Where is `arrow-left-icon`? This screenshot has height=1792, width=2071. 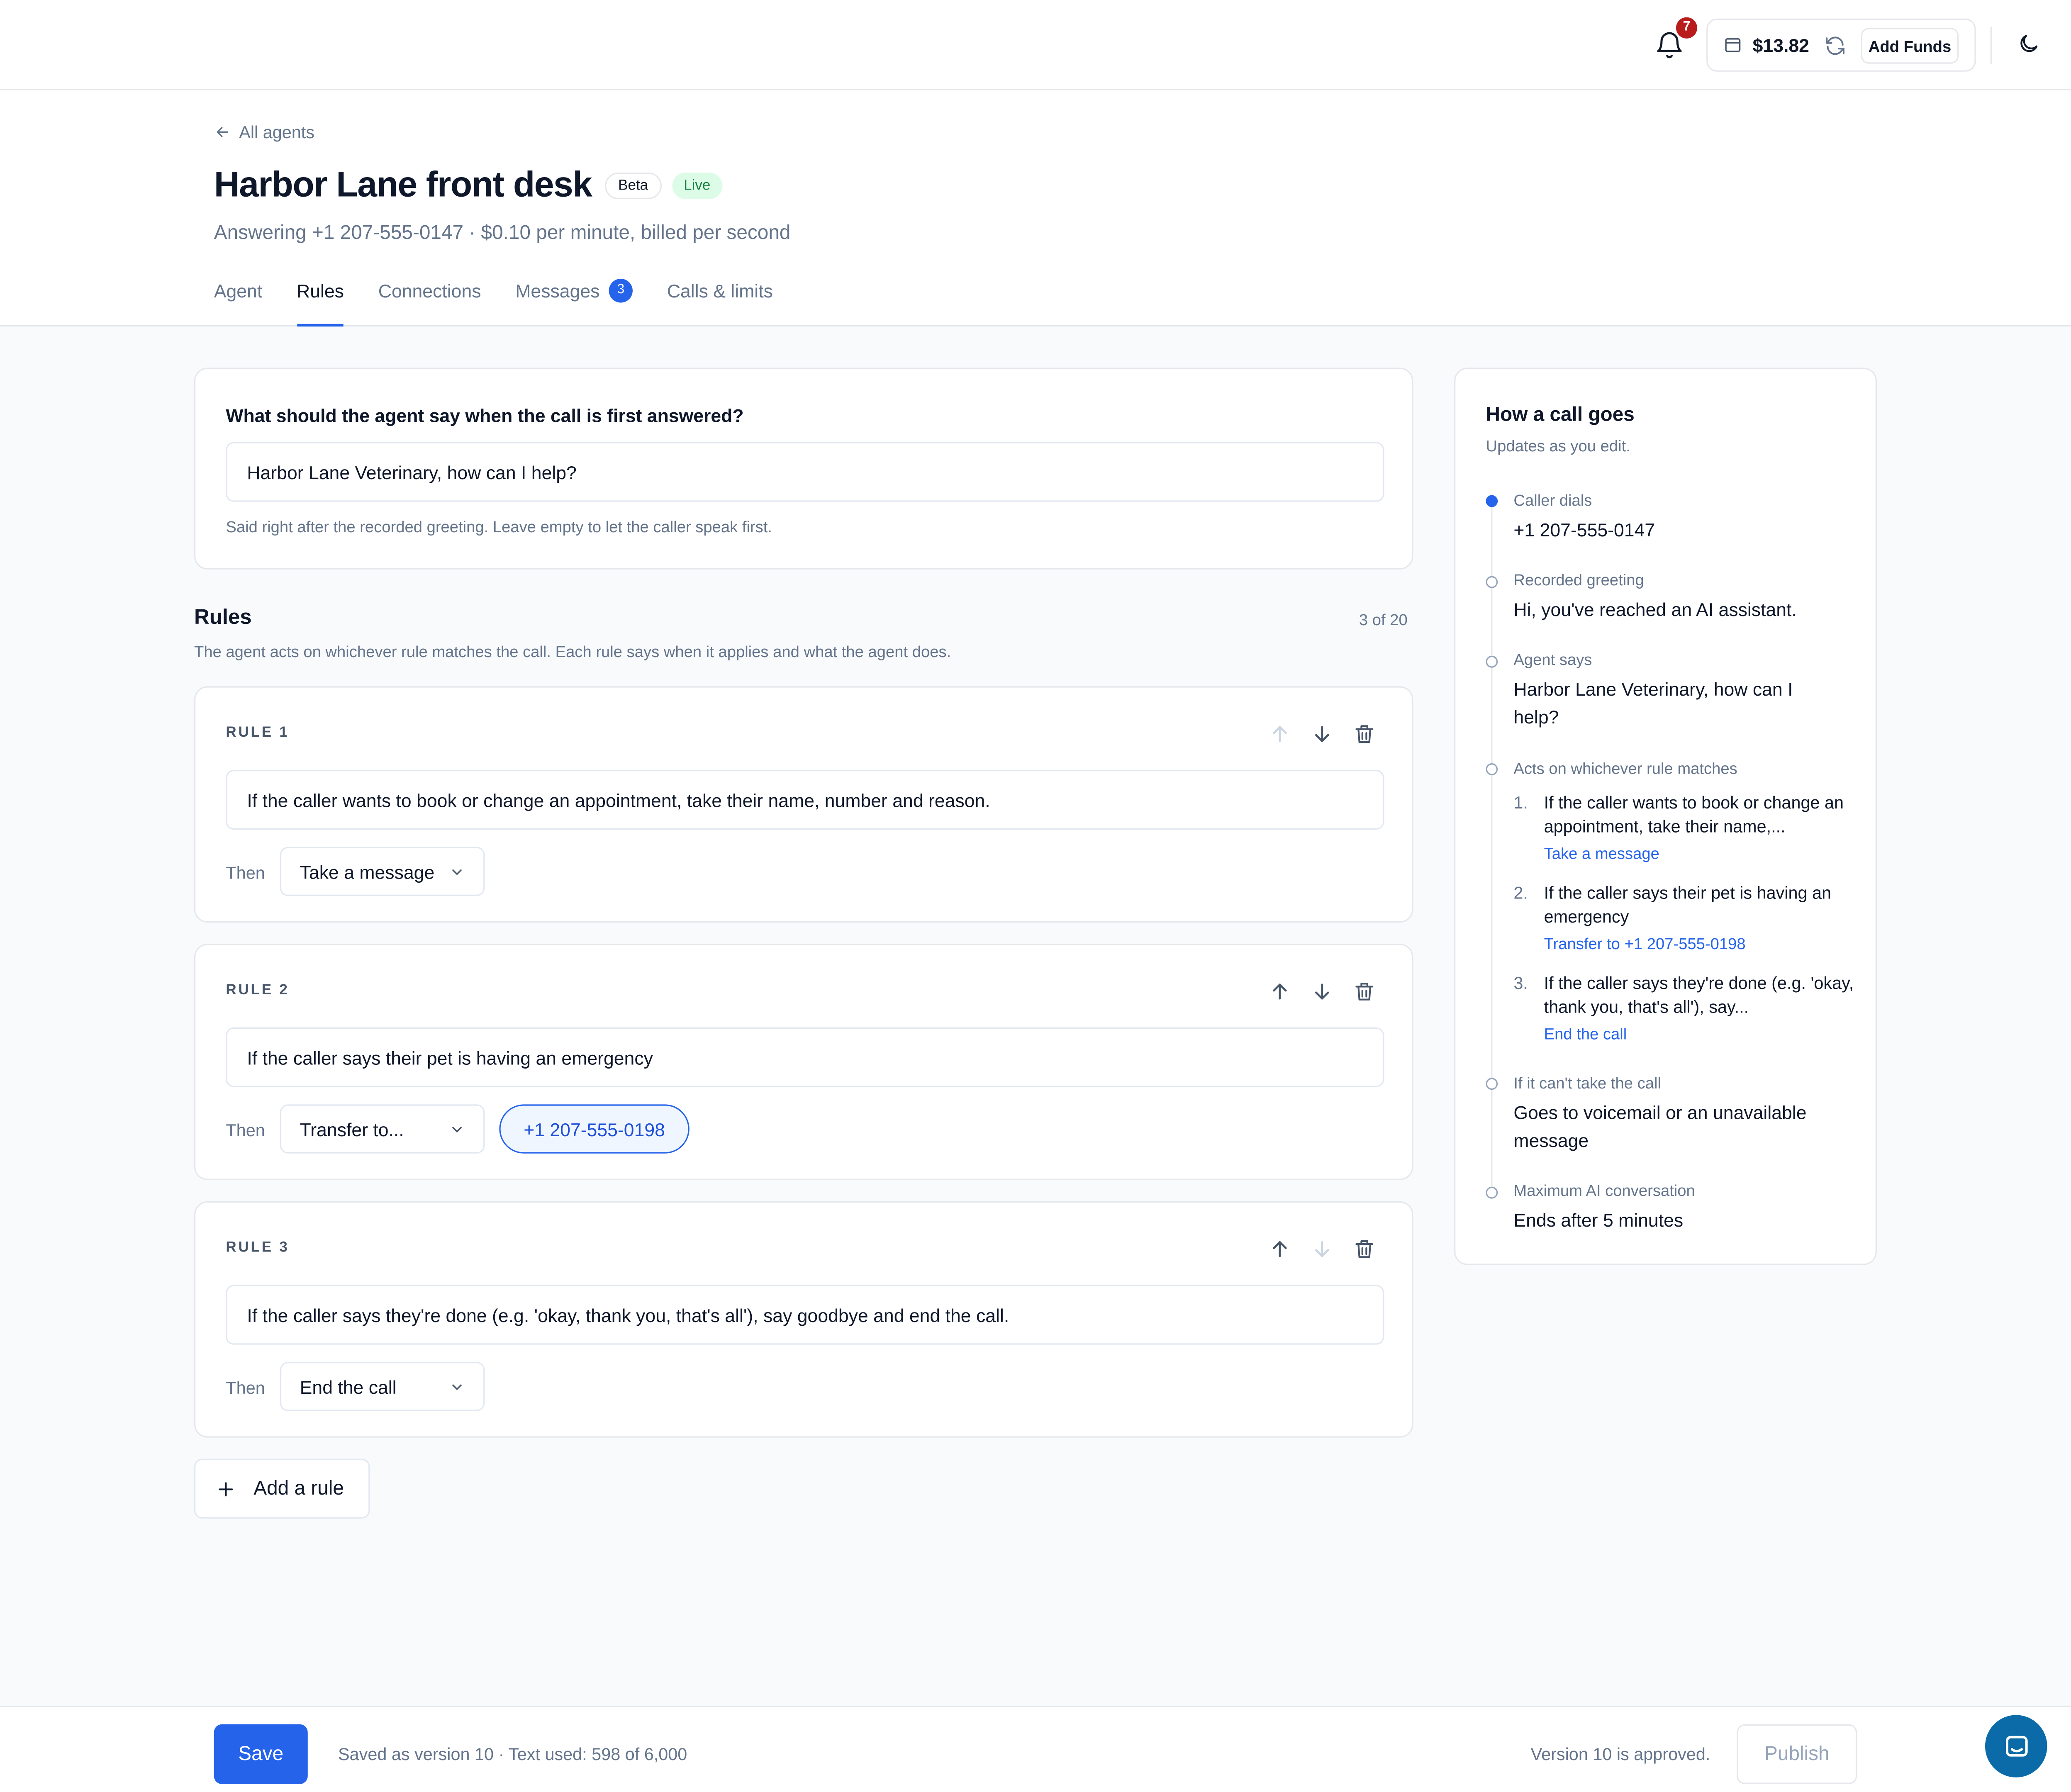 arrow-left-icon is located at coordinates (223, 132).